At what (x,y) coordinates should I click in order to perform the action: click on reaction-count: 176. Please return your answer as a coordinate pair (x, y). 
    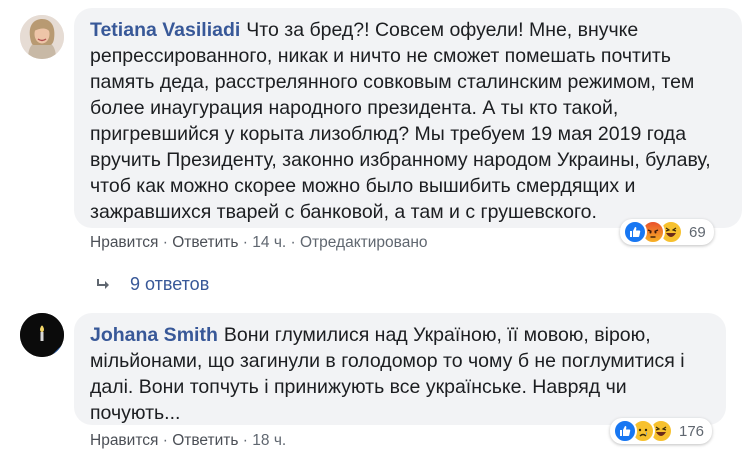
    Looking at the image, I should click on (692, 431).